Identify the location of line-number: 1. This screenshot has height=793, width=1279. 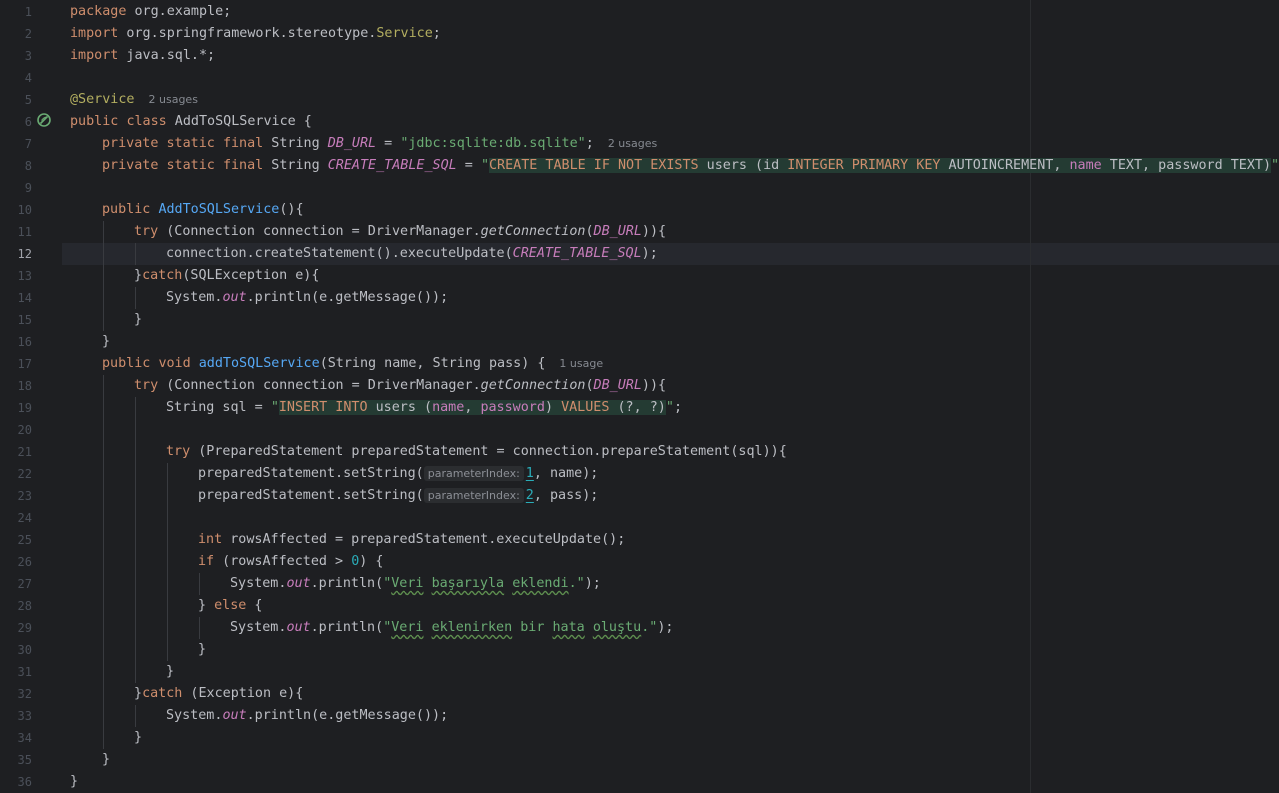
(16, 12).